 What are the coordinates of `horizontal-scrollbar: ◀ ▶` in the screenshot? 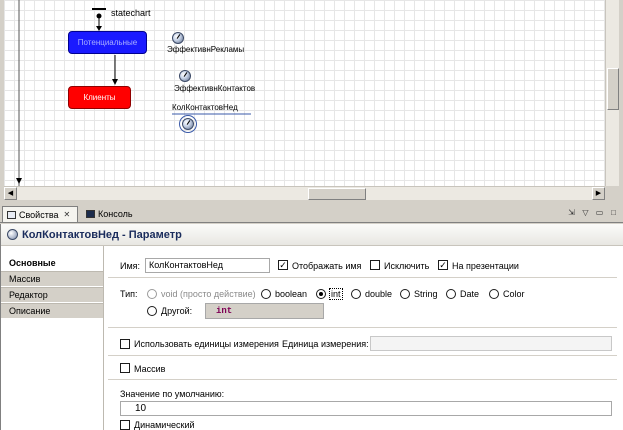 It's located at (304, 193).